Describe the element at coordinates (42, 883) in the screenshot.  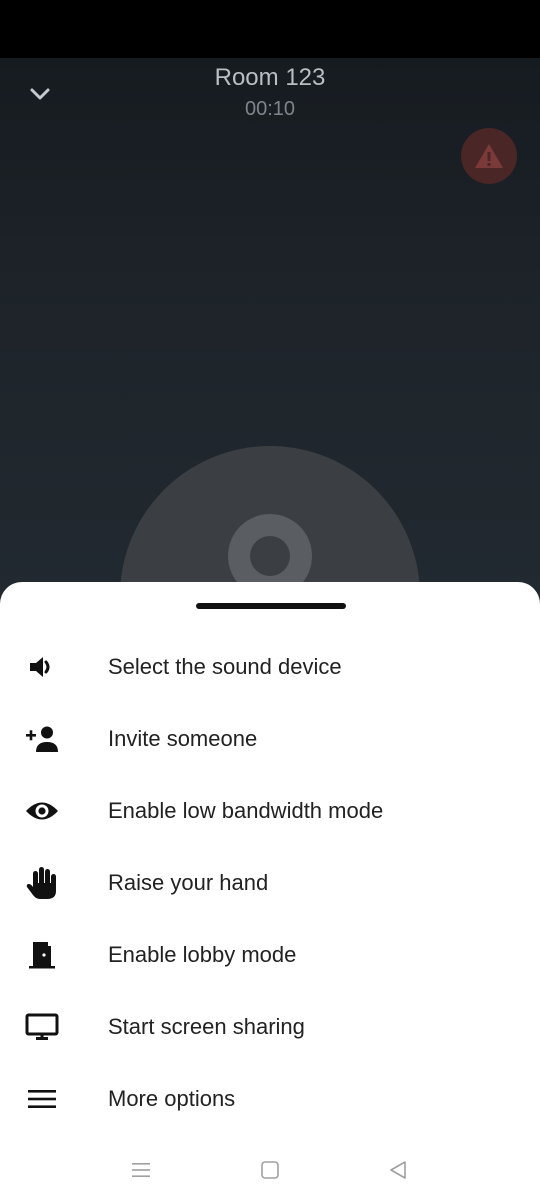
I see `hand-icon` at that location.